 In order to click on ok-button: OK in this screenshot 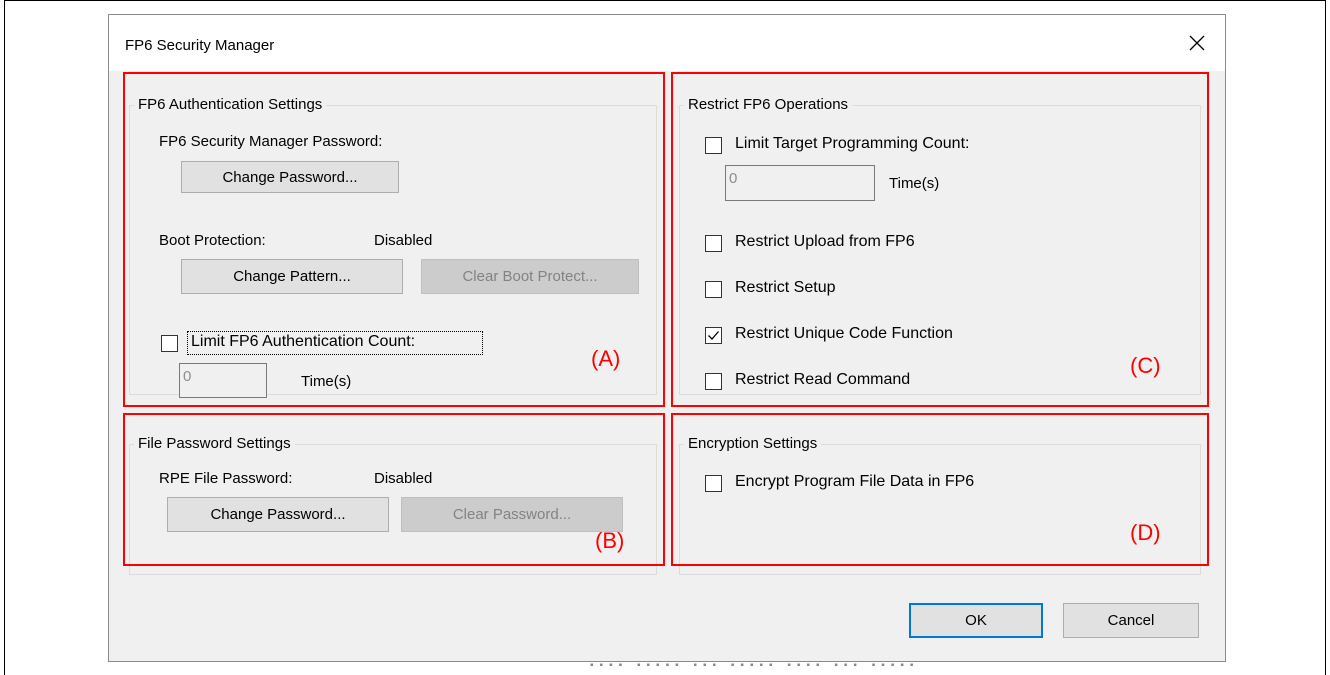, I will do `click(976, 620)`.